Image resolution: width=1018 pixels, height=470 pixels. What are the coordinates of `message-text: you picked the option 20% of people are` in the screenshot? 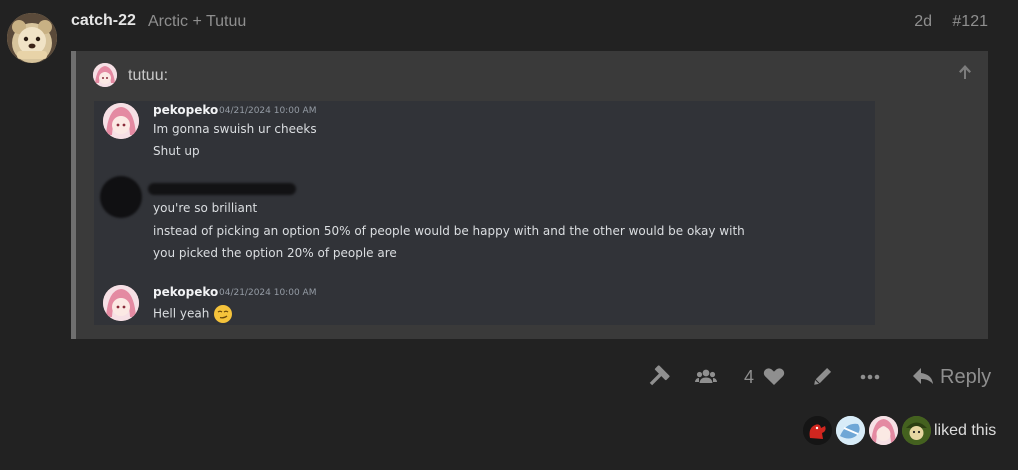 It's located at (275, 253).